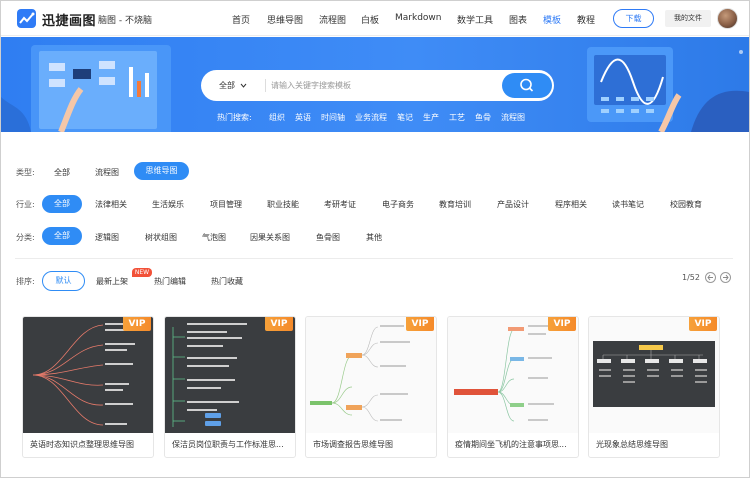  What do you see at coordinates (727, 18) in the screenshot?
I see `avatar` at bounding box center [727, 18].